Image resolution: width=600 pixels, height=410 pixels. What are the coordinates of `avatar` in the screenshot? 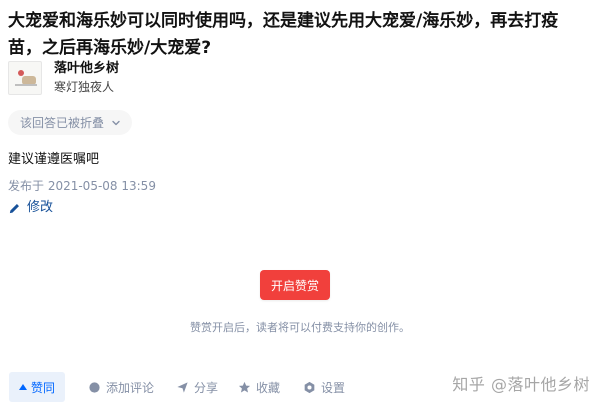 It's located at (25, 78).